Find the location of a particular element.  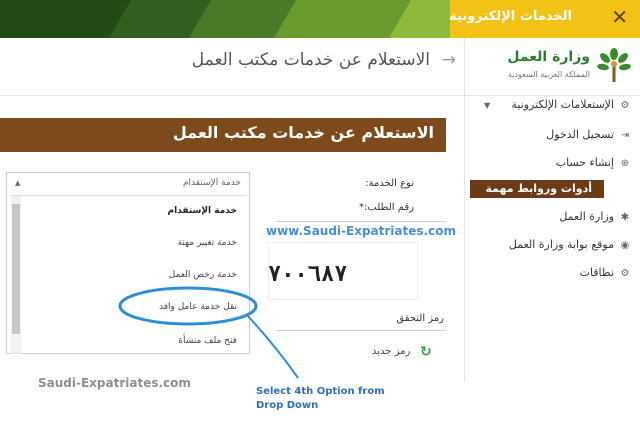

captcha-label: رمز التحقق is located at coordinates (420, 318).